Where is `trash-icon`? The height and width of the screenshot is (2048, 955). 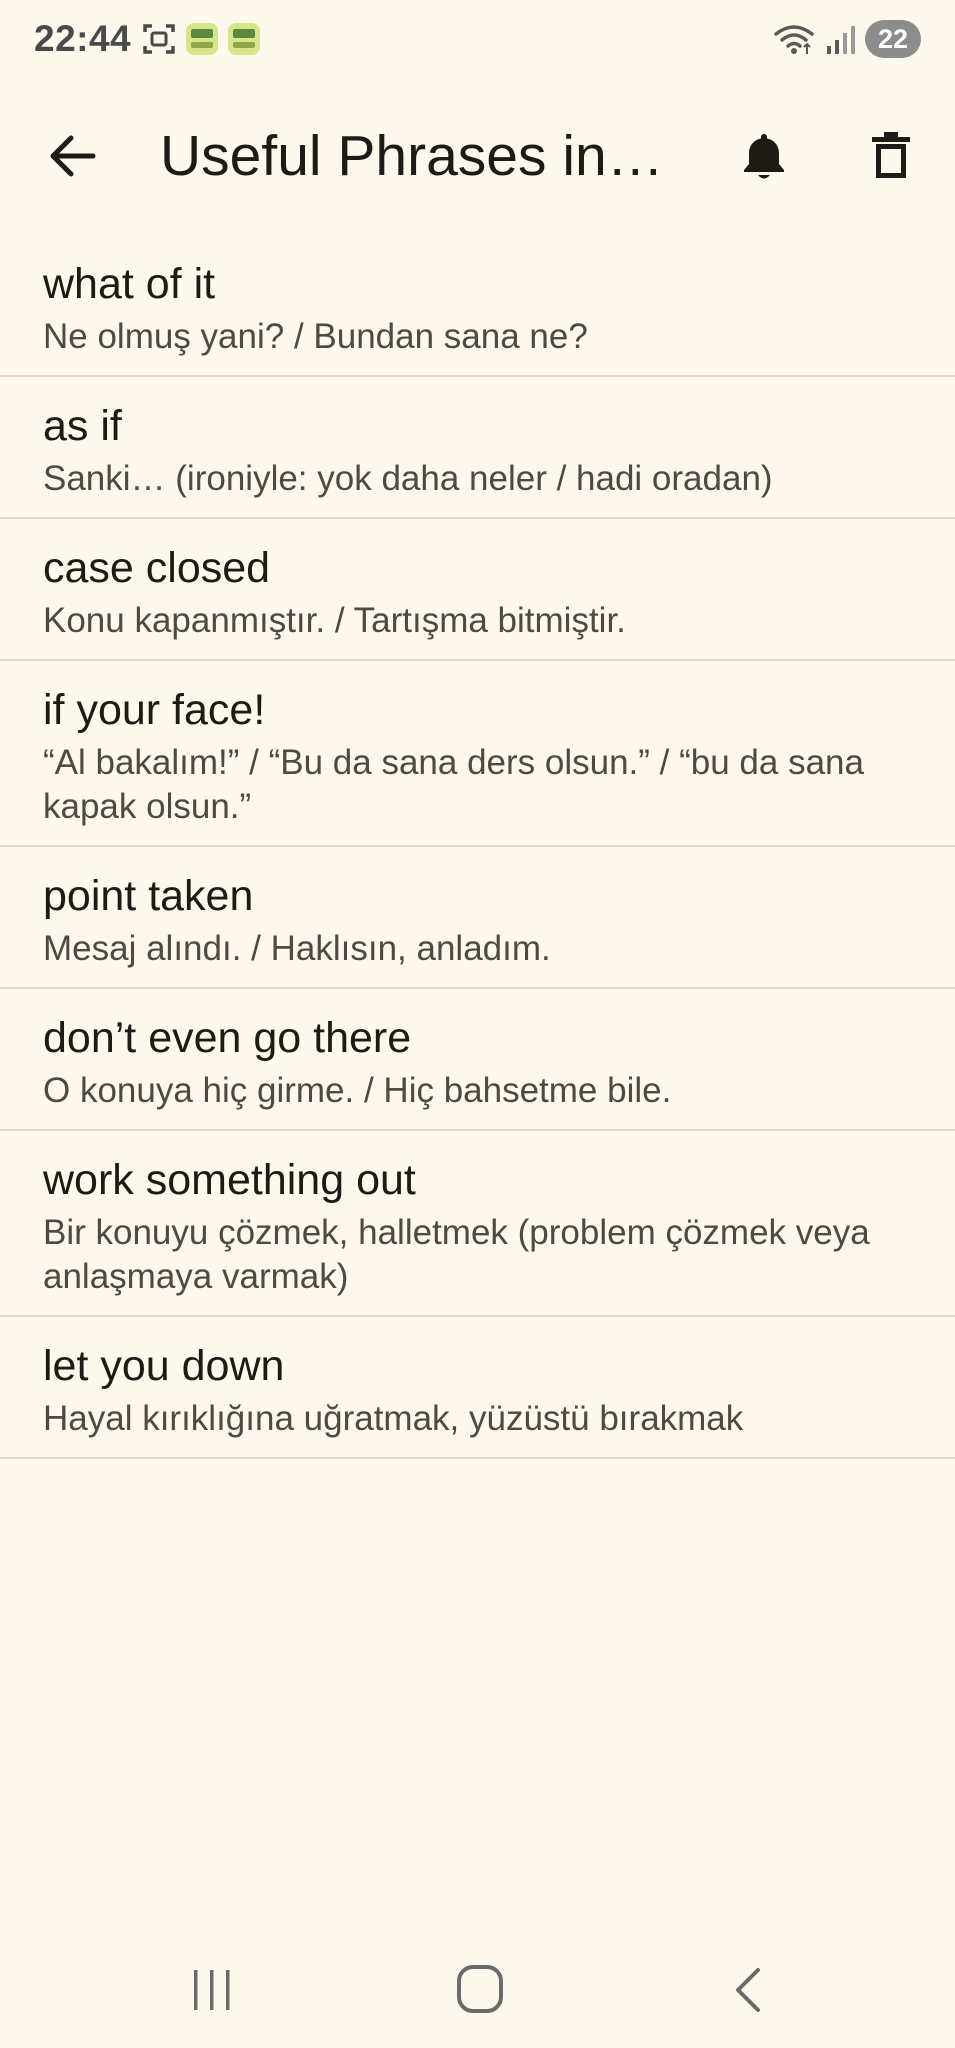
trash-icon is located at coordinates (891, 155).